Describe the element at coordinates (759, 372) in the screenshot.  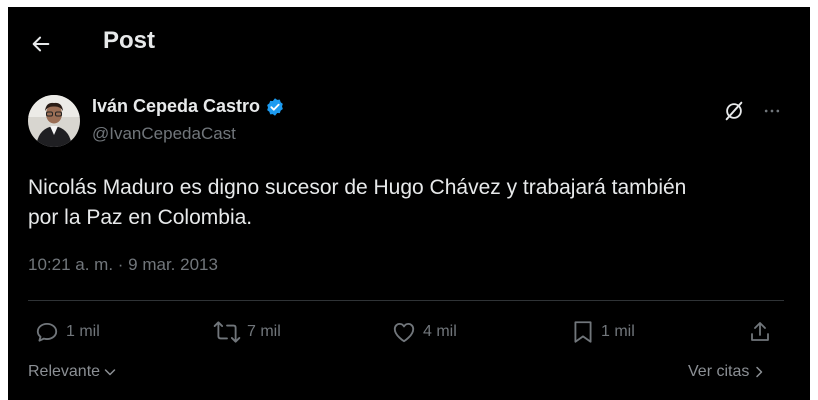
I see `chevron-right-icon` at that location.